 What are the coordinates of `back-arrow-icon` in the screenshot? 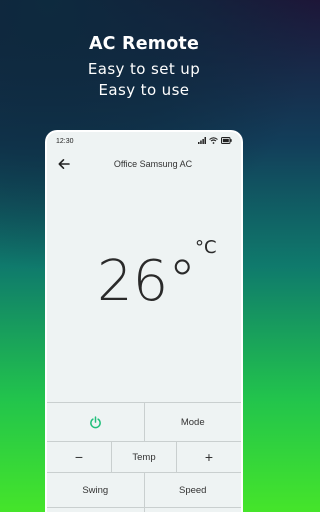 It's located at (64, 164).